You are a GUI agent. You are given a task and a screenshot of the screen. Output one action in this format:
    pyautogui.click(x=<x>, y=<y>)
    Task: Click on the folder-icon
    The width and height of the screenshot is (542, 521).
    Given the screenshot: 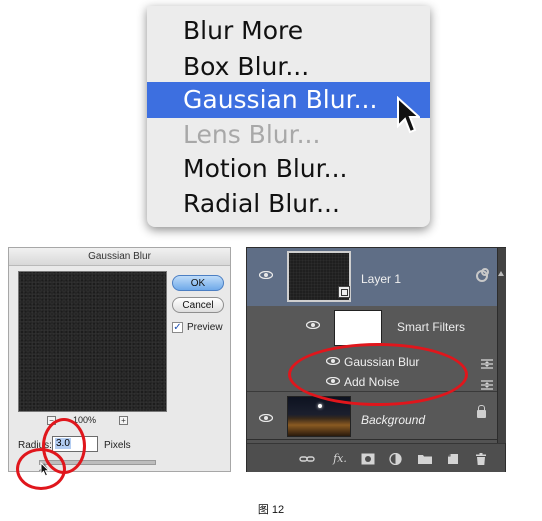 What is the action you would take?
    pyautogui.click(x=425, y=459)
    